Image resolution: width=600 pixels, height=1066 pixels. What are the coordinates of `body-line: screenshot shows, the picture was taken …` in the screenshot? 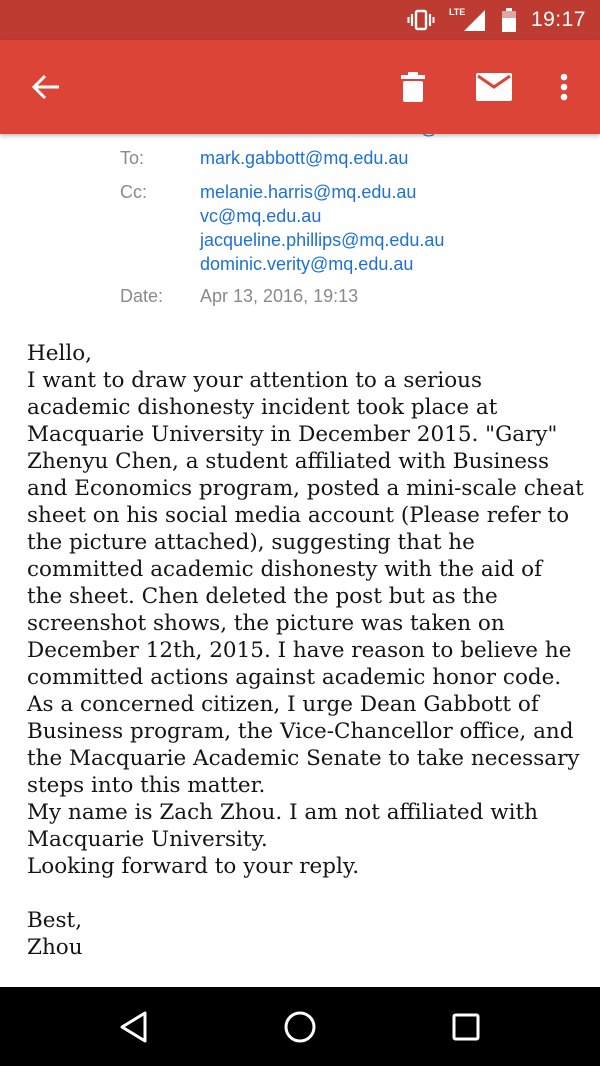 It's located at (266, 623).